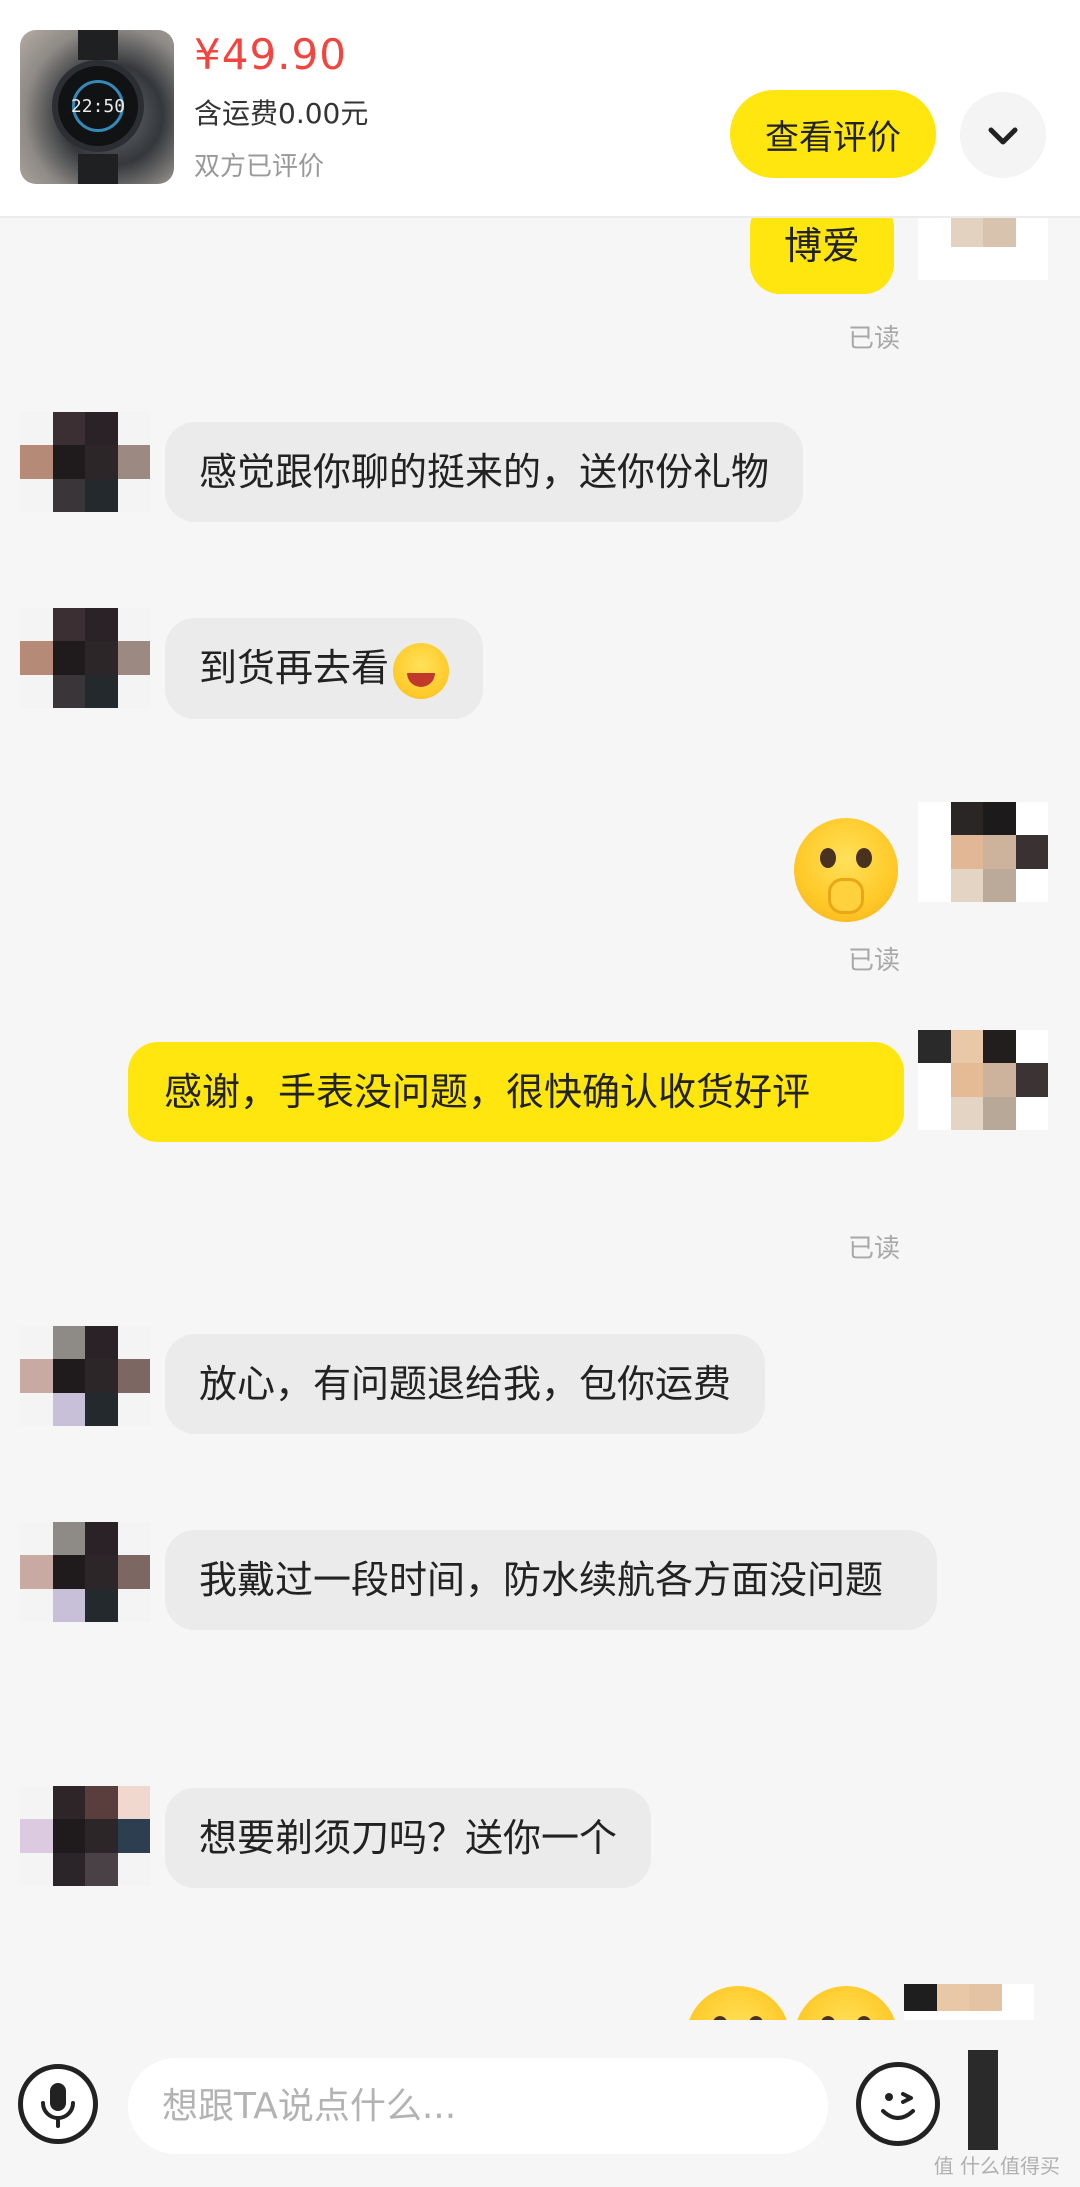 This screenshot has height=2187, width=1080. I want to click on message-text: 到货再去看, so click(294, 668).